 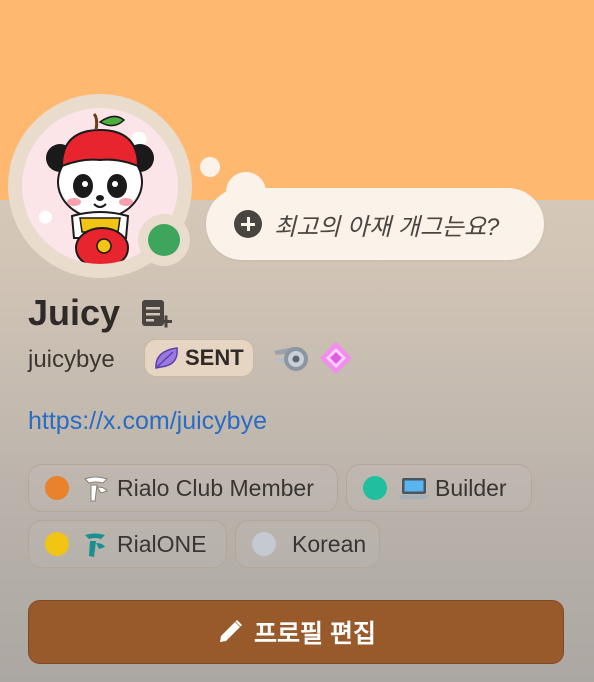 I want to click on add-note-icon, so click(x=156, y=314).